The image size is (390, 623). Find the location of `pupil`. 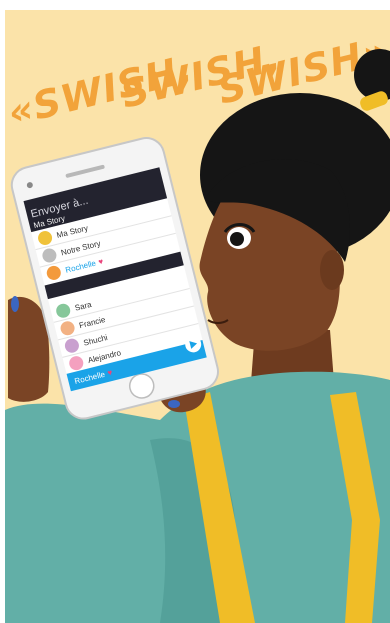

pupil is located at coordinates (237, 239).